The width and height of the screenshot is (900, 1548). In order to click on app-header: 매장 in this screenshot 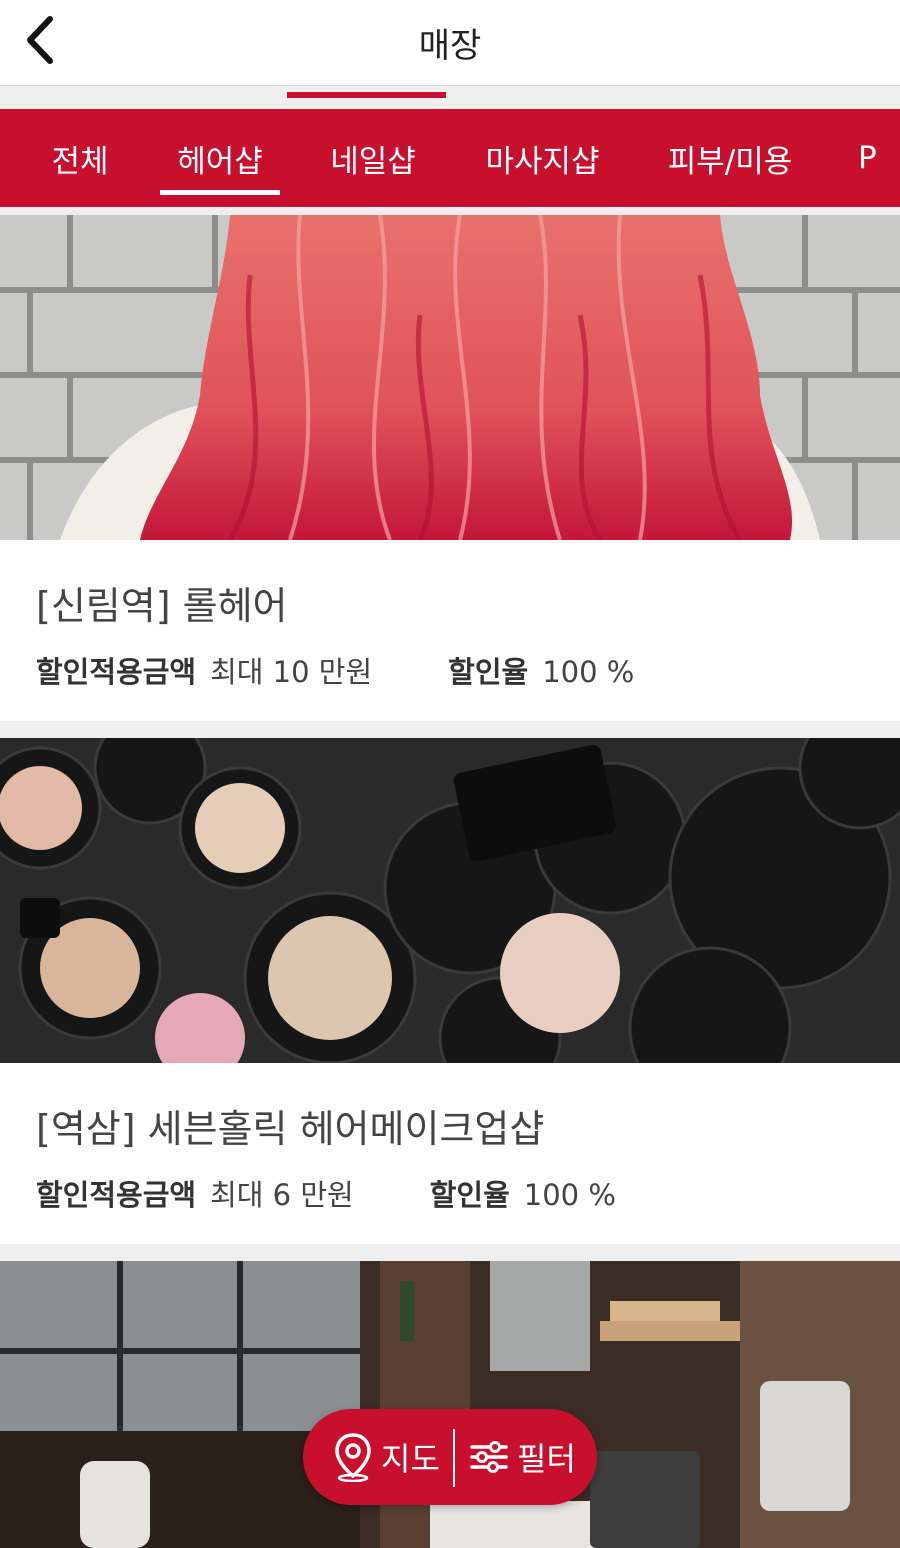, I will do `click(450, 43)`.